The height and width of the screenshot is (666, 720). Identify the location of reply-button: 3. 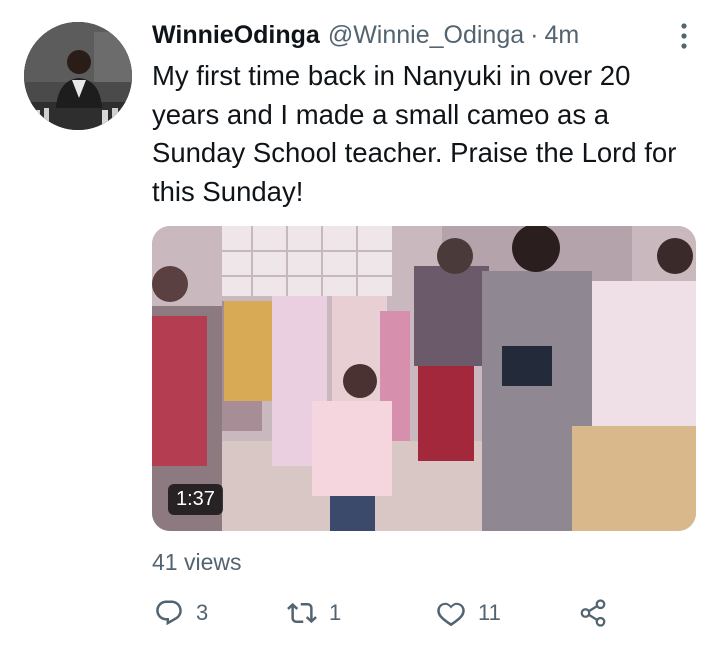
(181, 613).